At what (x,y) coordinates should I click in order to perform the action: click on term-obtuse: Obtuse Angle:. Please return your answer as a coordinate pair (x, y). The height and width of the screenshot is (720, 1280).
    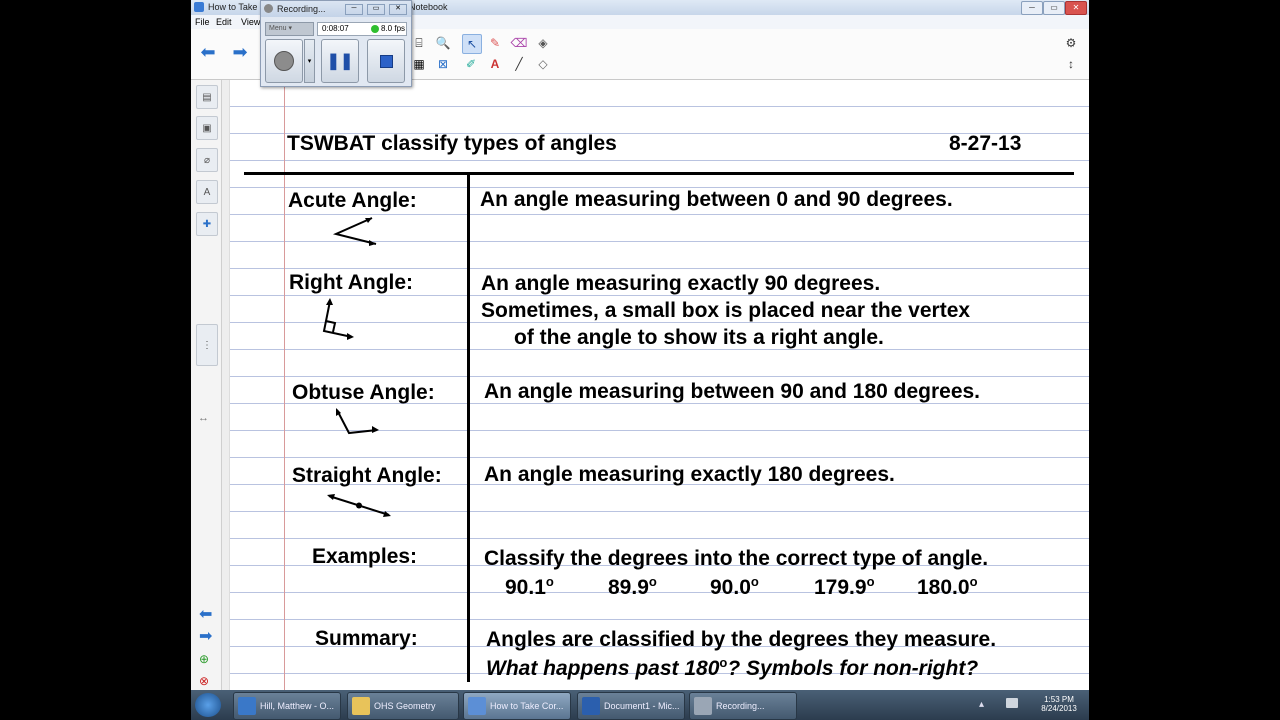
    Looking at the image, I should click on (363, 392).